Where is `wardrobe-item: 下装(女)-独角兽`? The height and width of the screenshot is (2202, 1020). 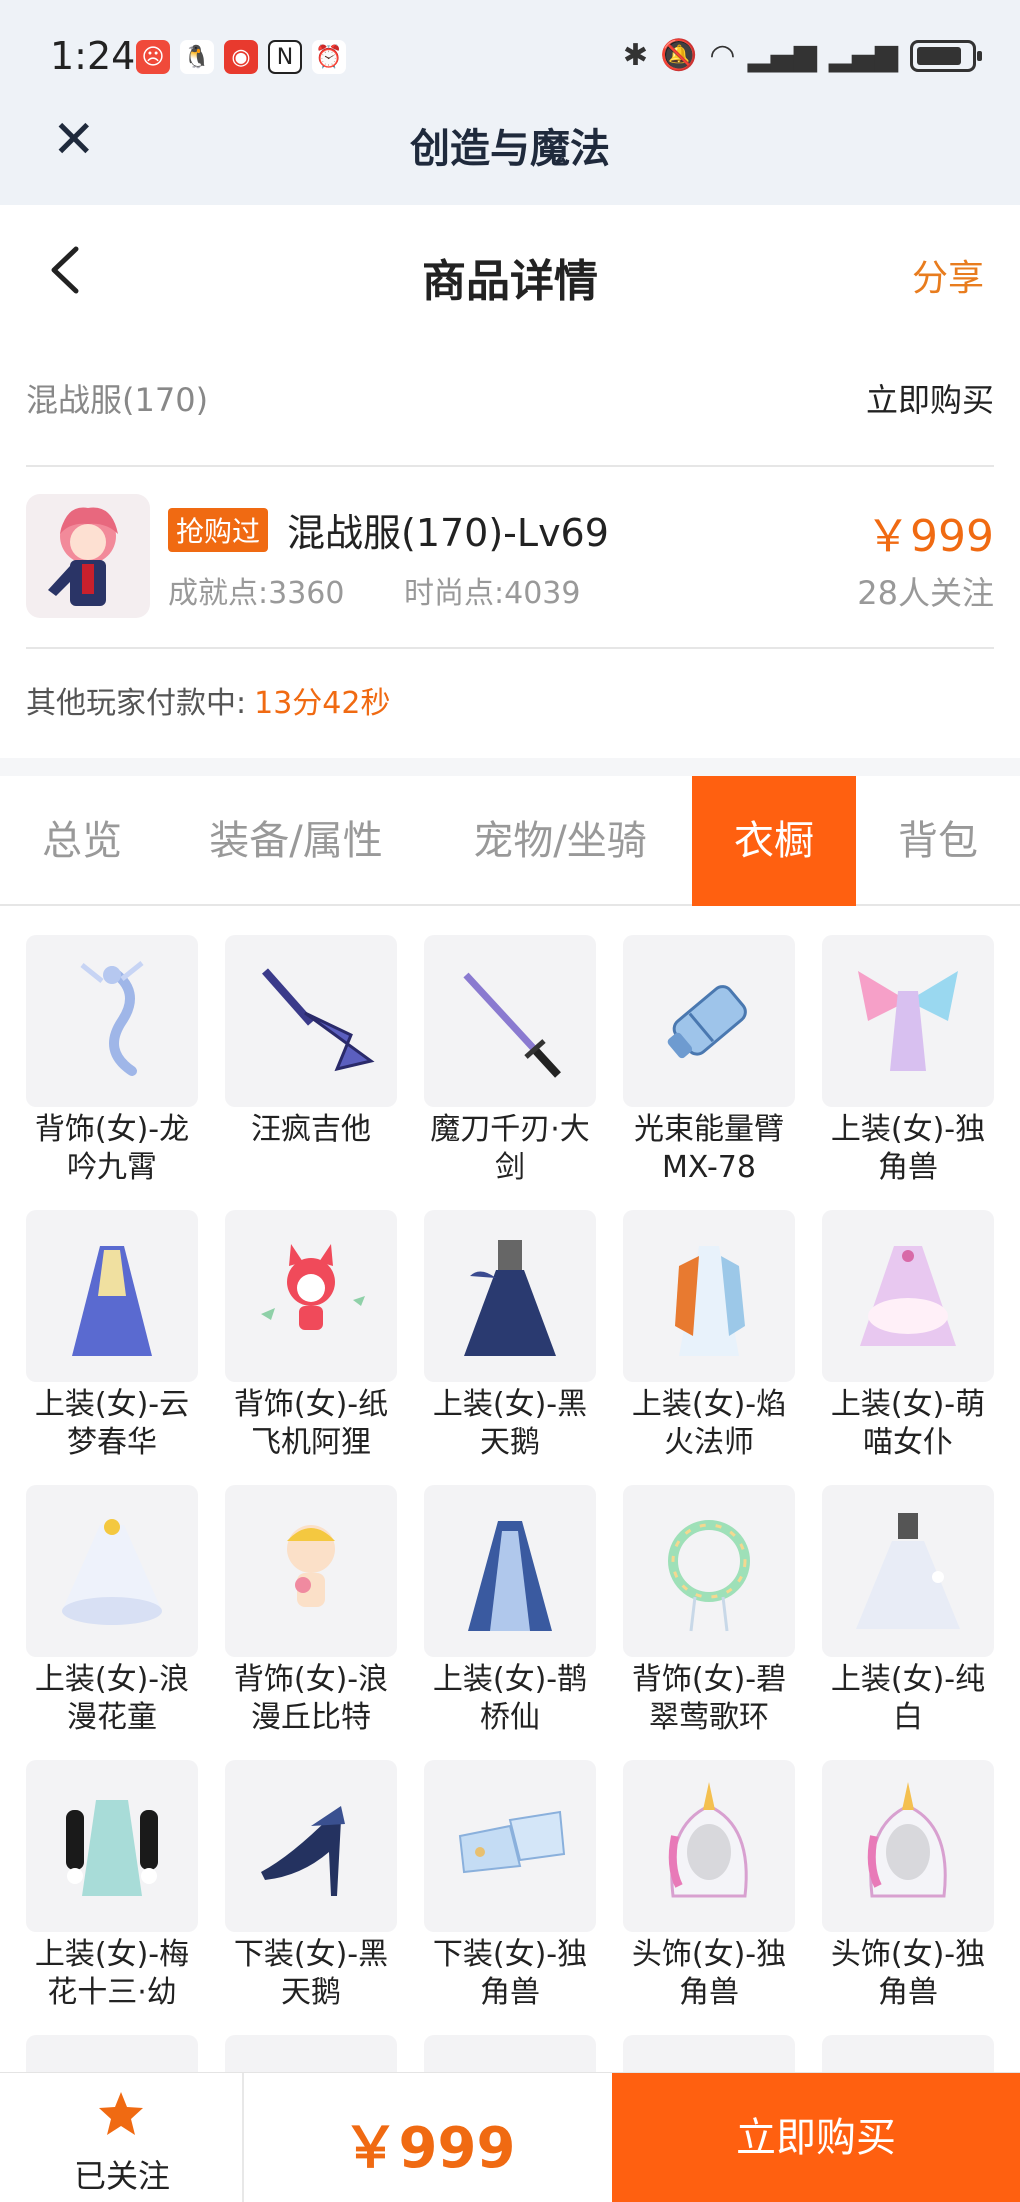
wardrobe-item: 下装(女)-独角兽 is located at coordinates (510, 1886).